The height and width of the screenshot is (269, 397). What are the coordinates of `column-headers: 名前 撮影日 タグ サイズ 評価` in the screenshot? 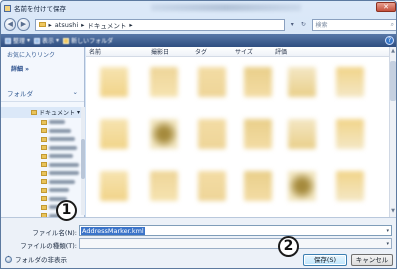 It's located at (237, 52).